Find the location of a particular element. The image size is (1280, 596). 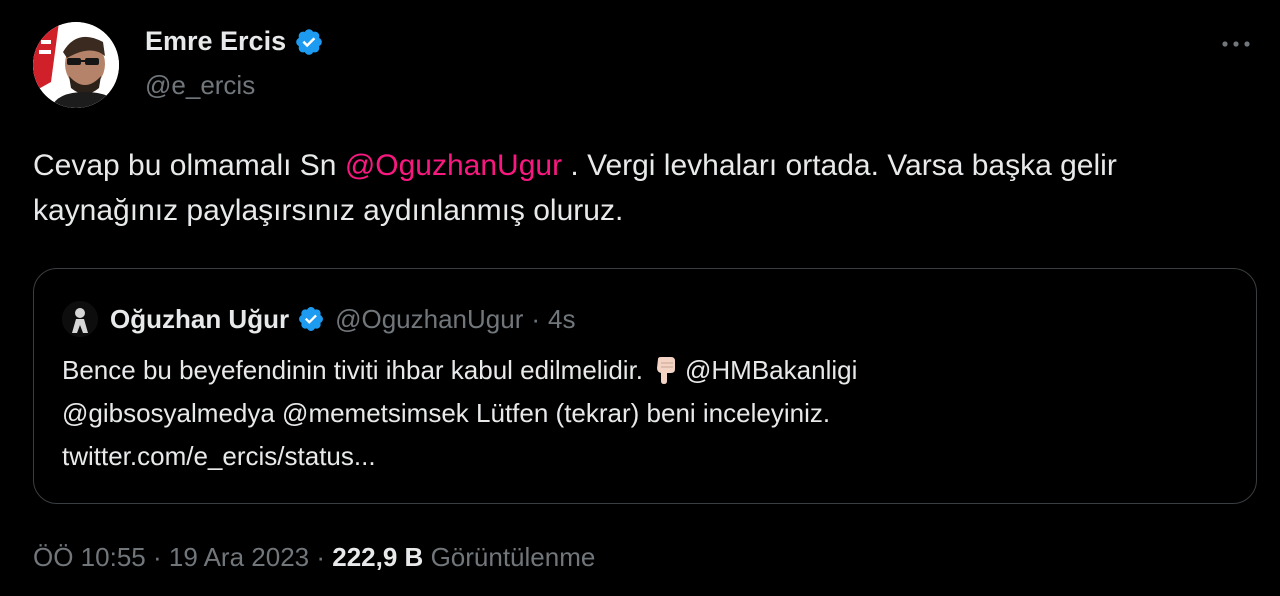

views-label: Görüntülenme is located at coordinates (513, 557).